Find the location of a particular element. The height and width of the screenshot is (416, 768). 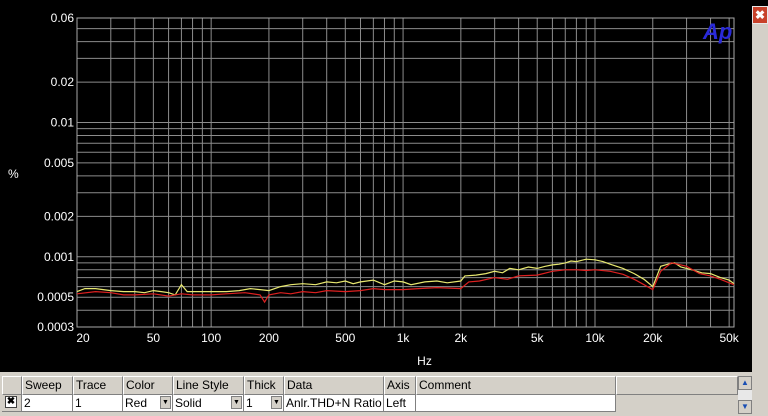

y-tick-label: 0.01 is located at coordinates (63, 122).